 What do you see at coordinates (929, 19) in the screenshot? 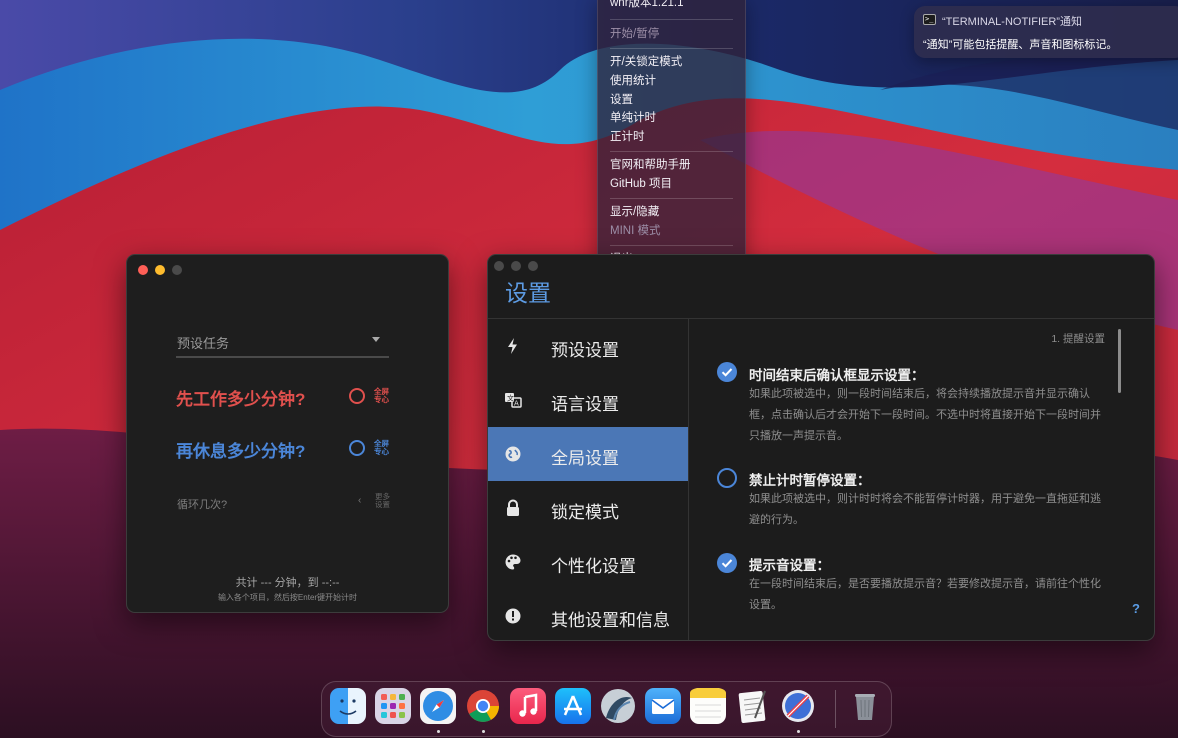
I see `terminal-icon: >_` at bounding box center [929, 19].